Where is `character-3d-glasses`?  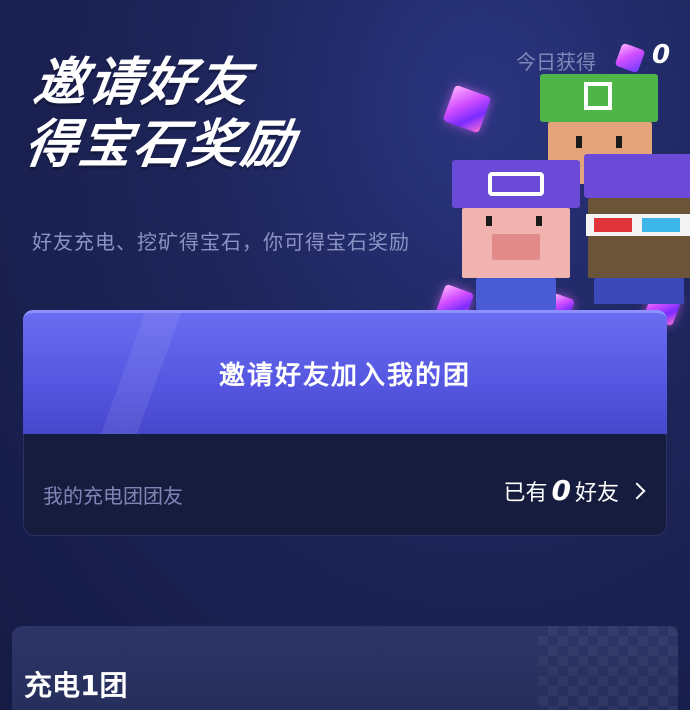 character-3d-glasses is located at coordinates (637, 229).